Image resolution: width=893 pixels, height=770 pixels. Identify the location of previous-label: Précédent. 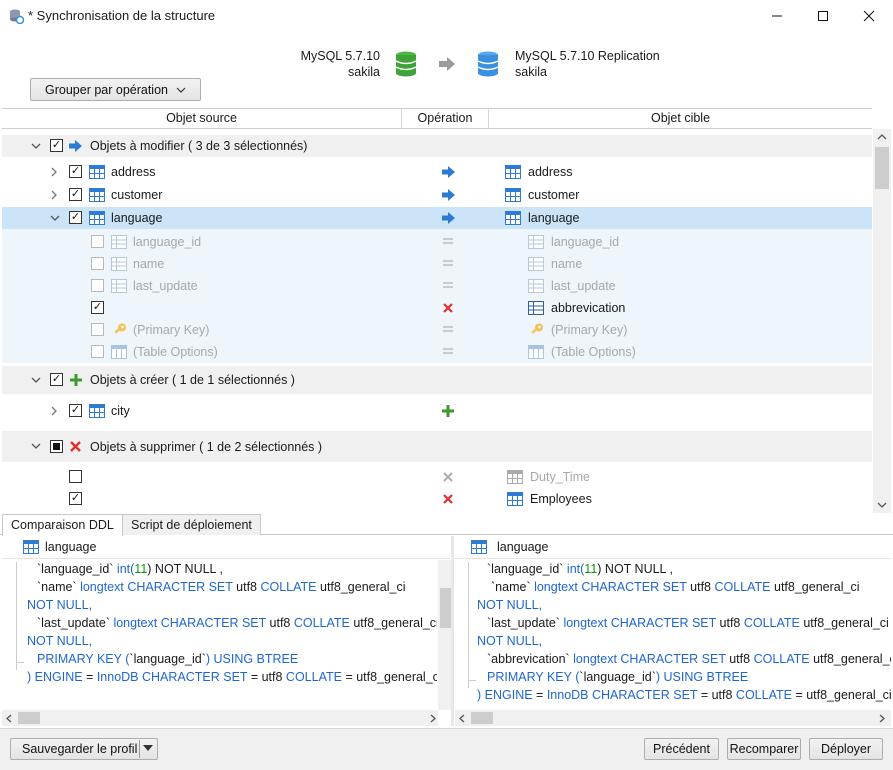
(681, 749).